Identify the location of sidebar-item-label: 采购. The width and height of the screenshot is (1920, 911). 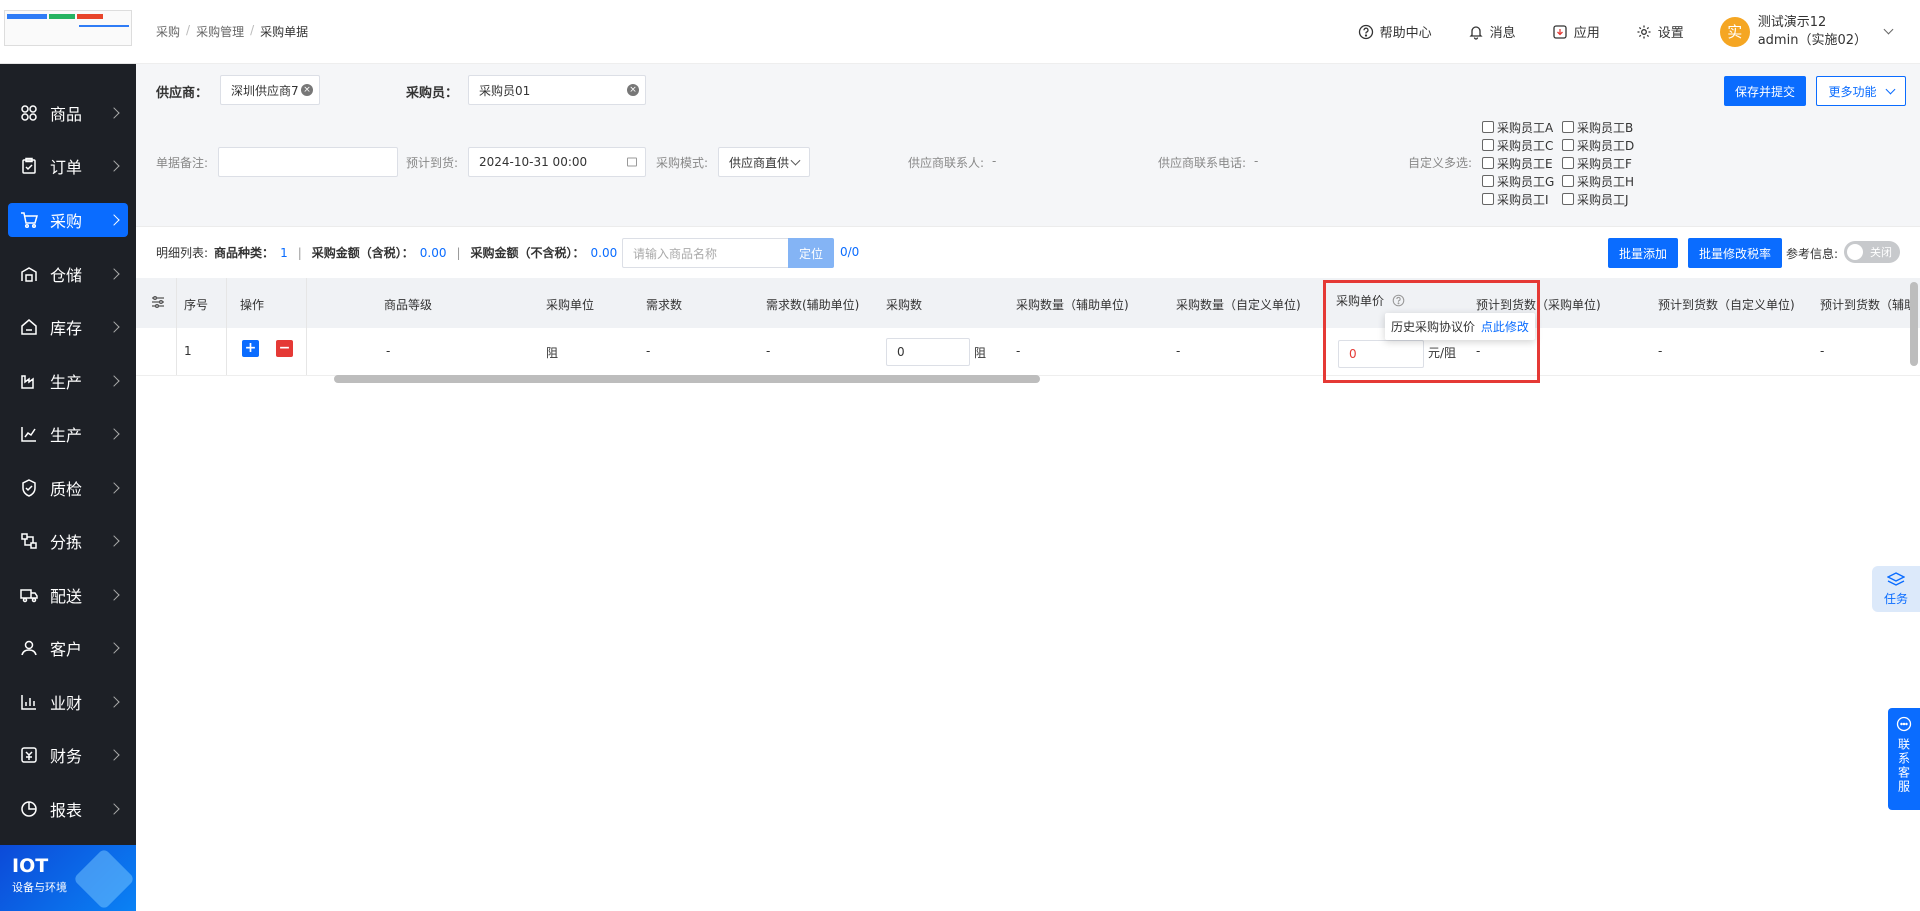
(66, 221).